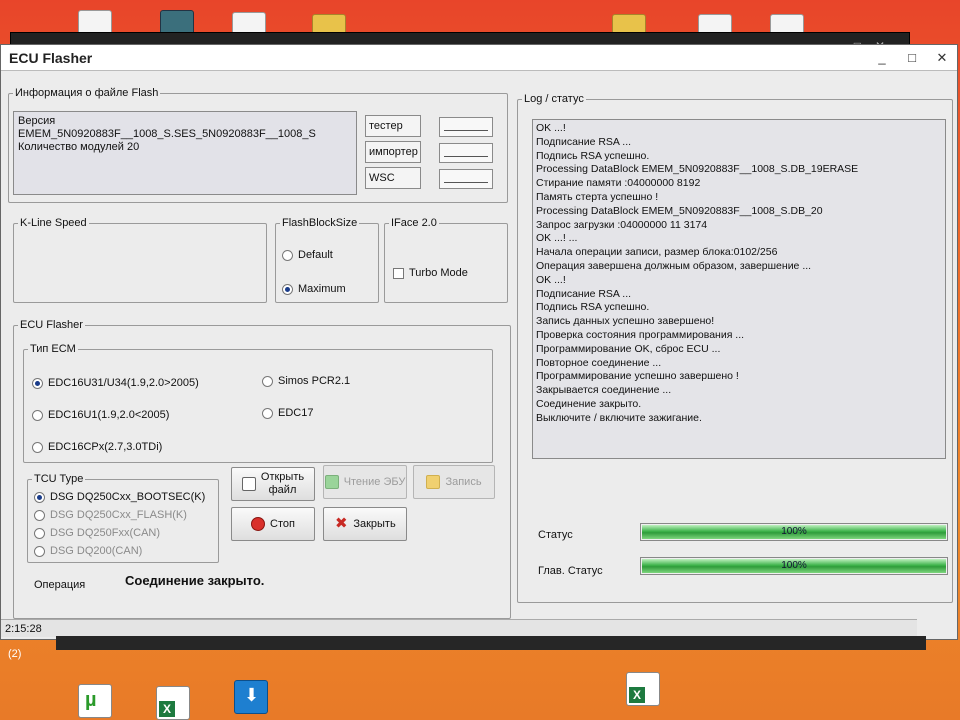 The height and width of the screenshot is (720, 960). What do you see at coordinates (619, 417) in the screenshot?
I see `log-line: Выключите / включите зажигание.` at bounding box center [619, 417].